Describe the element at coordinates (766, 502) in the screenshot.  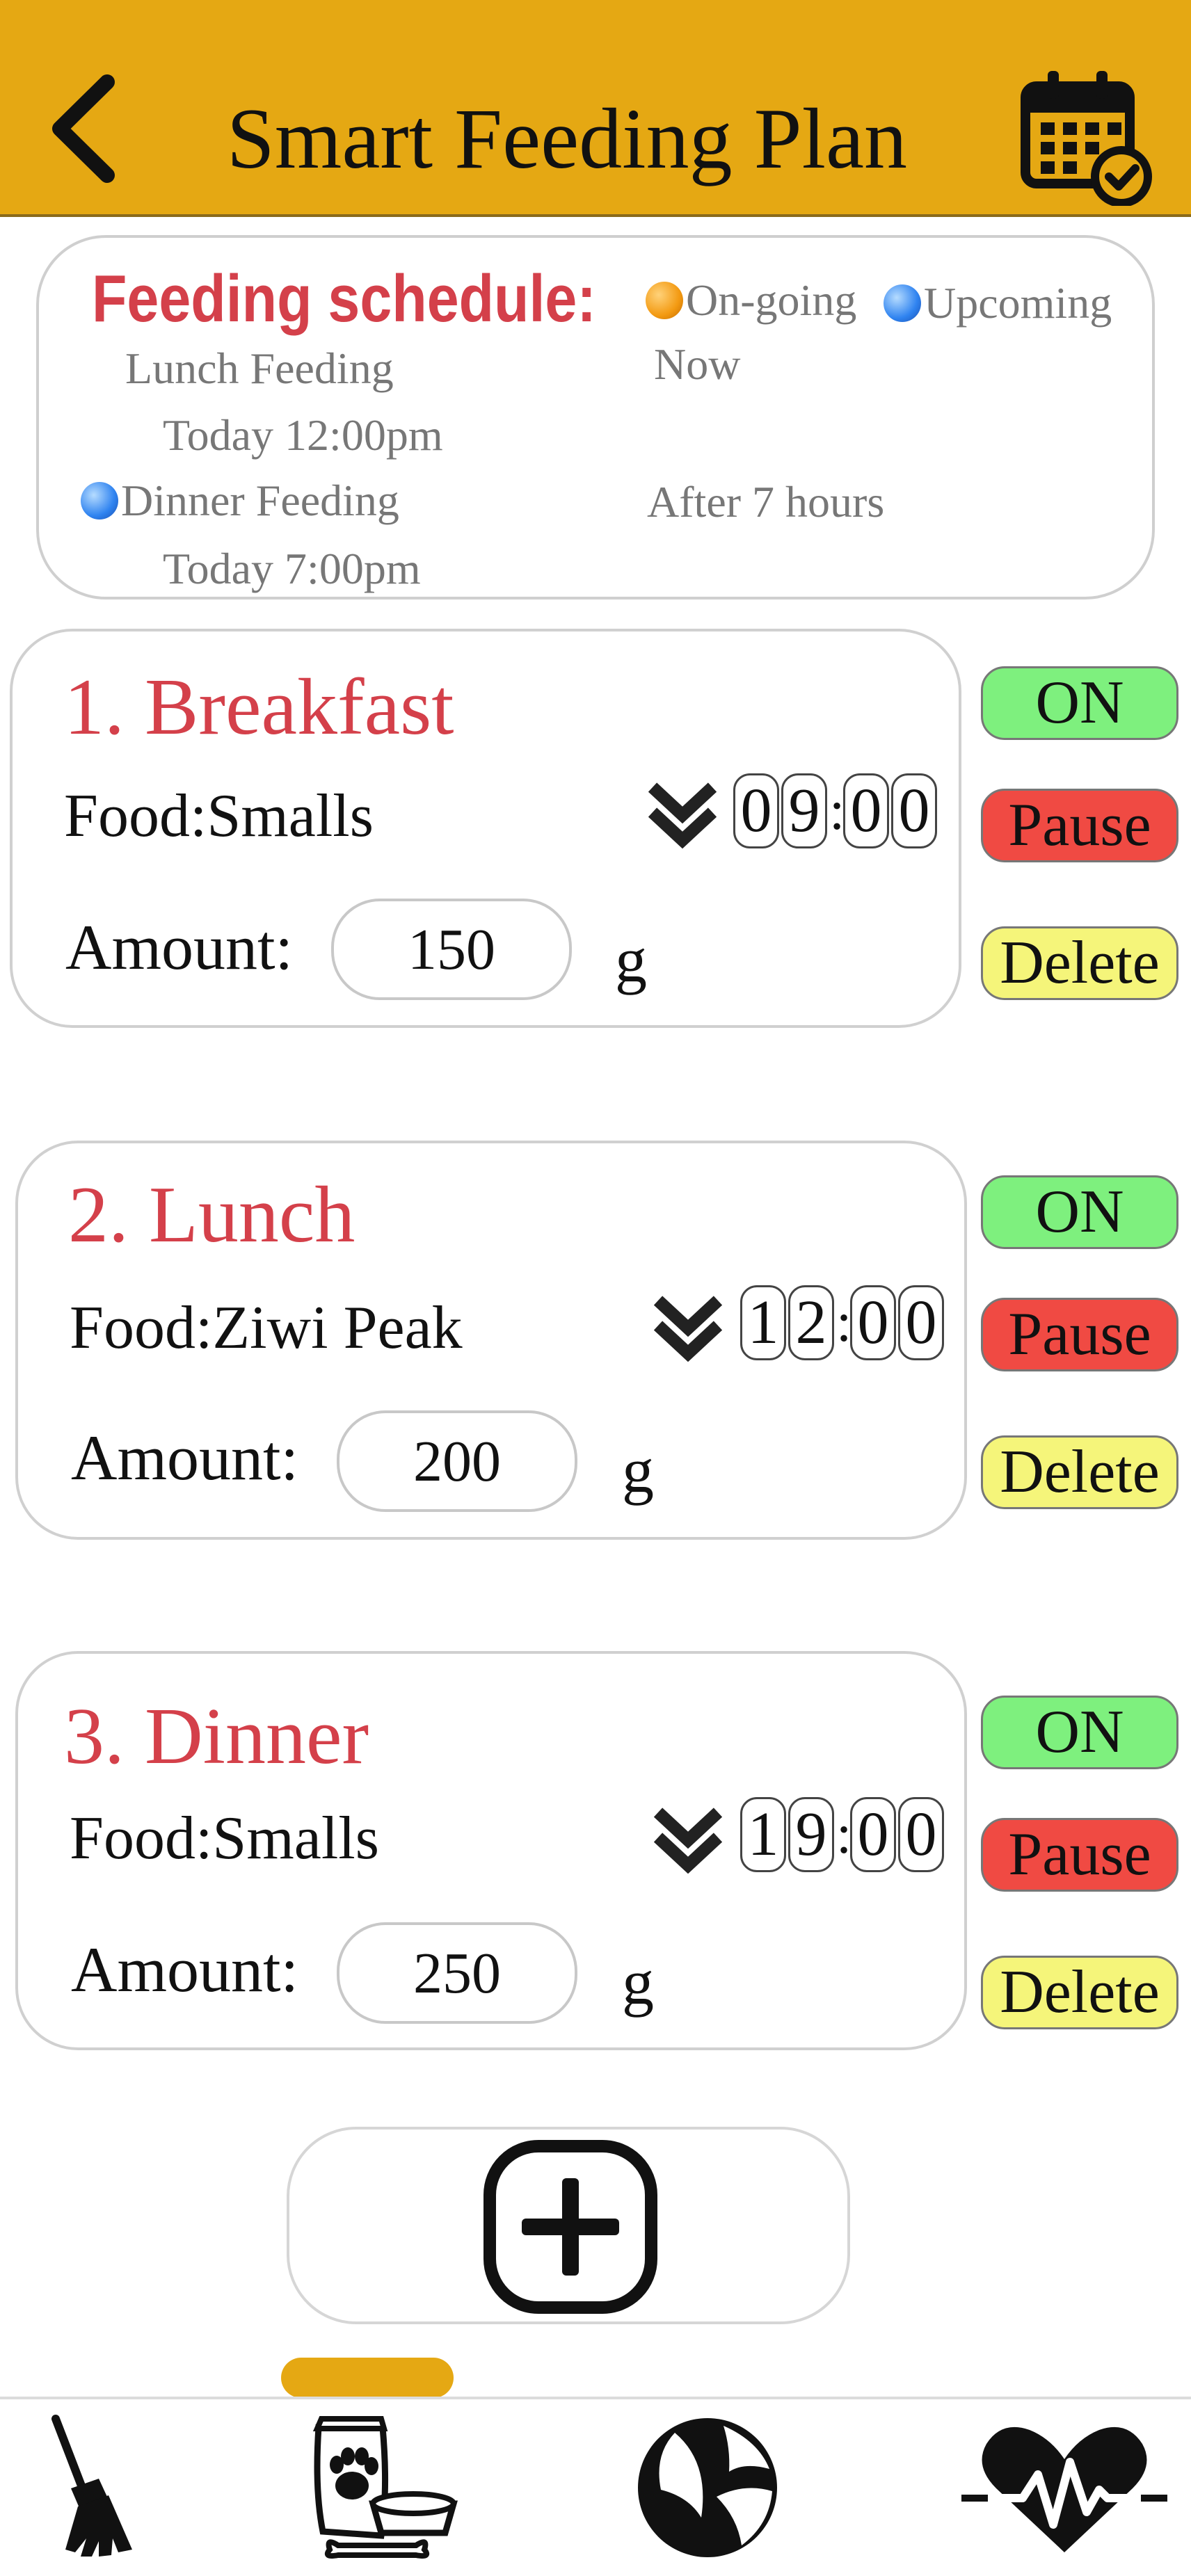
I see `schedule-item-status: After 7 hours` at that location.